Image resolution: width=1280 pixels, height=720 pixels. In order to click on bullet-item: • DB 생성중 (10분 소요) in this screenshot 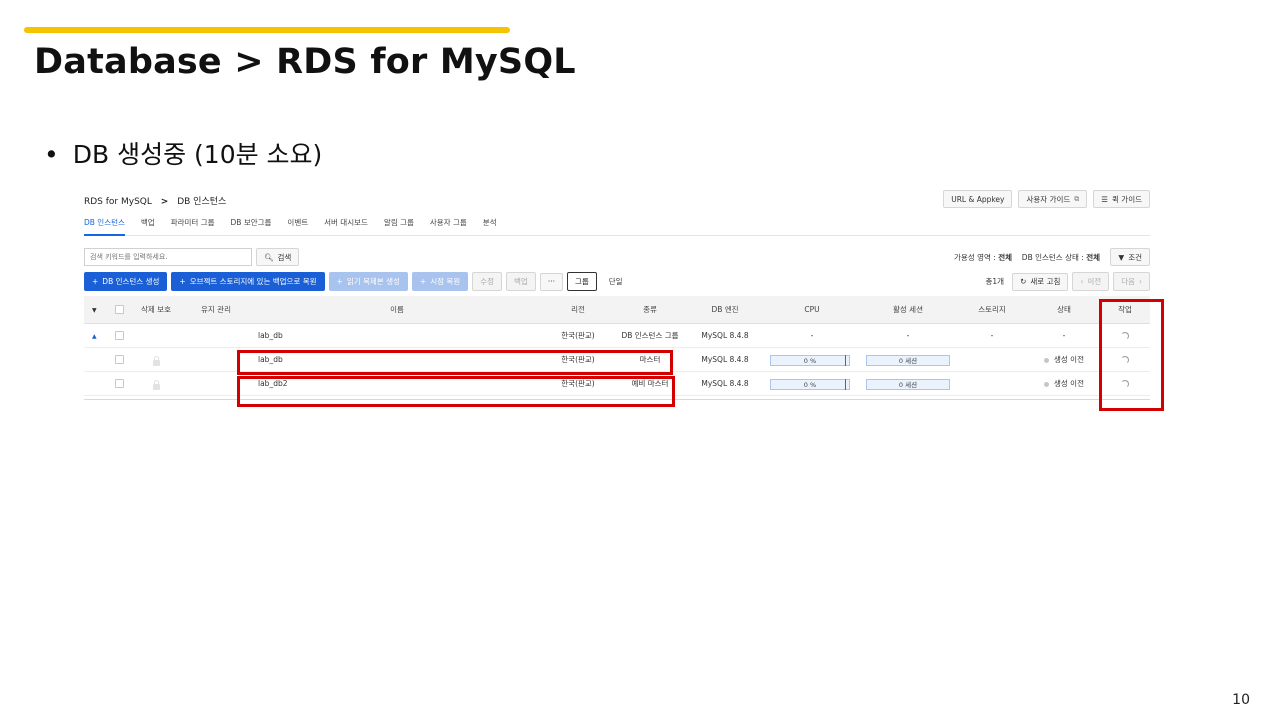, I will do `click(183, 153)`.